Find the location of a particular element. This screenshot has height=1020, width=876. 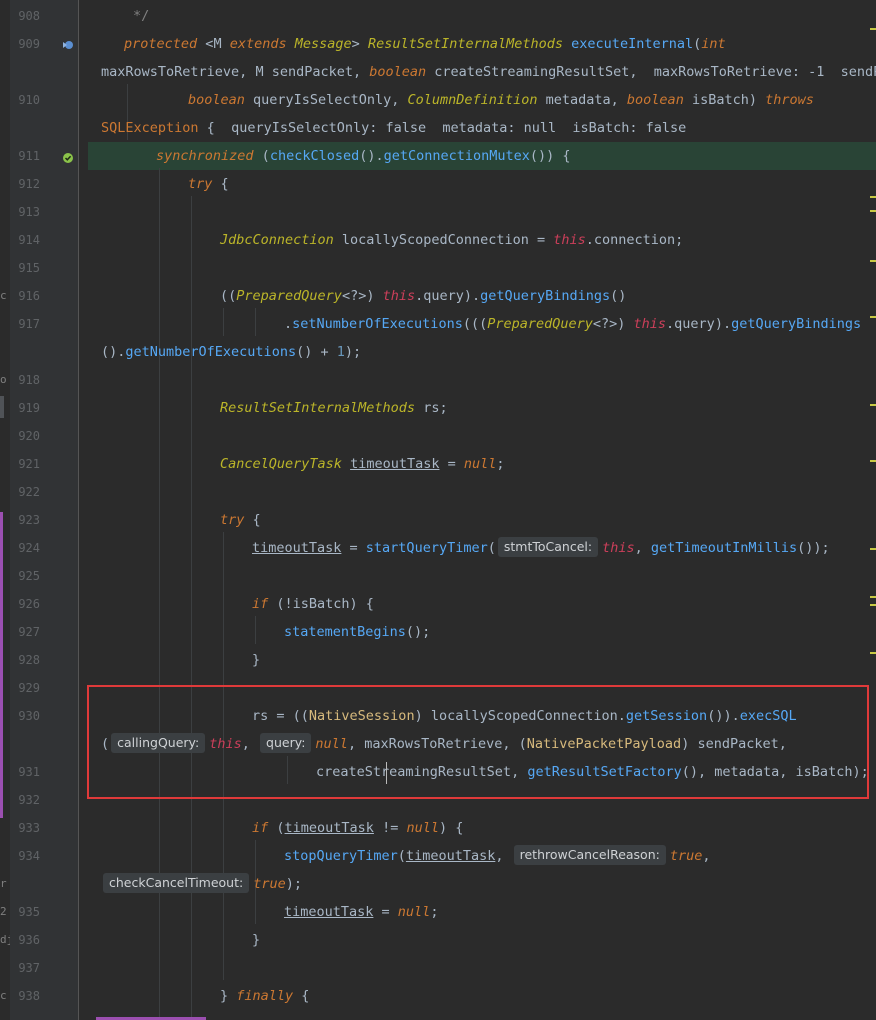

left-strip-char: o is located at coordinates (3, 379).